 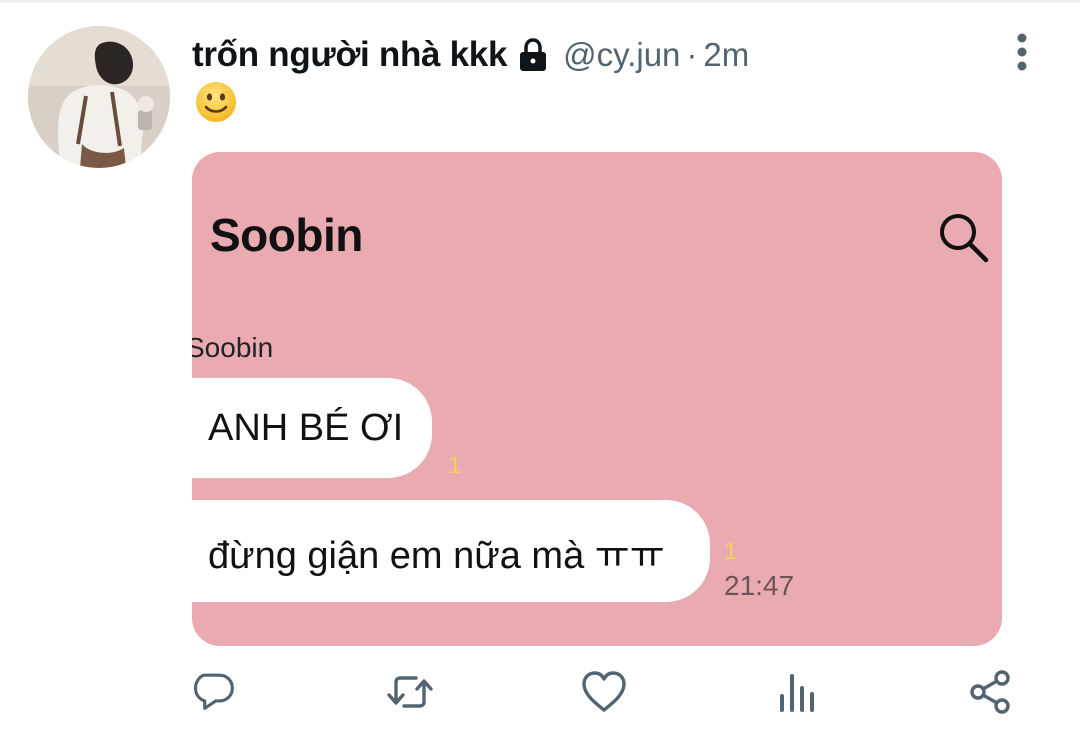 What do you see at coordinates (99, 97) in the screenshot?
I see `avatar` at bounding box center [99, 97].